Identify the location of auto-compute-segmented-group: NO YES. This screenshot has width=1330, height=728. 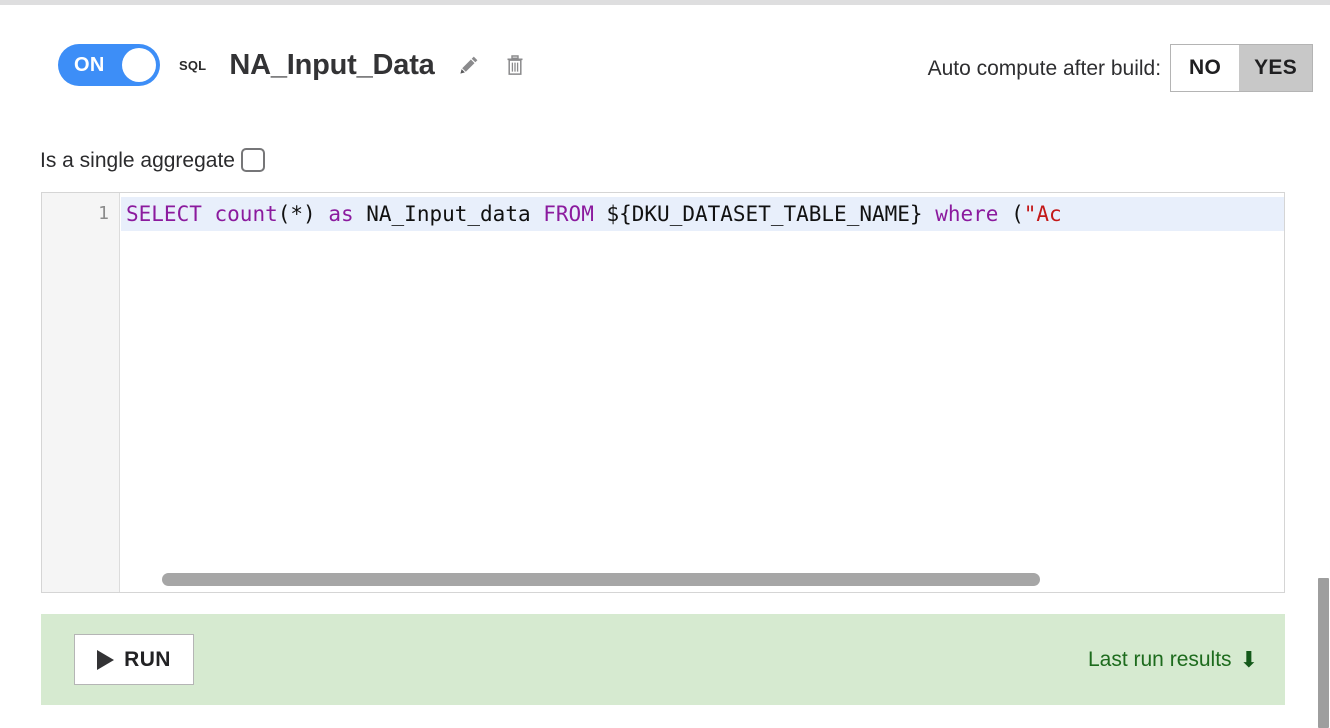
(1241, 68).